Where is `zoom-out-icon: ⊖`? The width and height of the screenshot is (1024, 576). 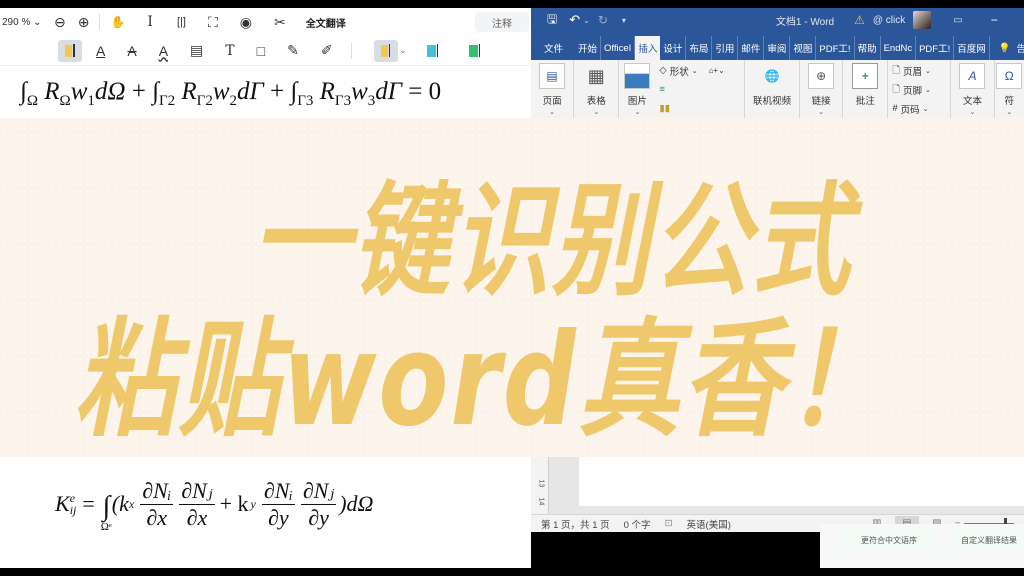 zoom-out-icon: ⊖ is located at coordinates (60, 22).